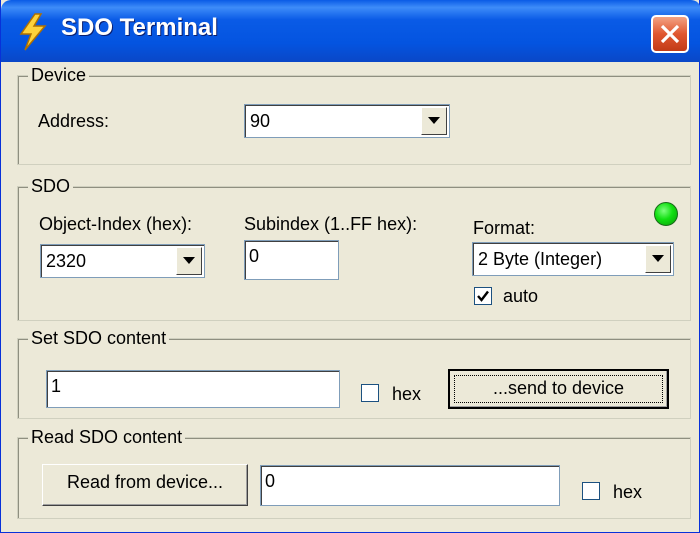  What do you see at coordinates (591, 491) in the screenshot?
I see `read-hex-checkbox` at bounding box center [591, 491].